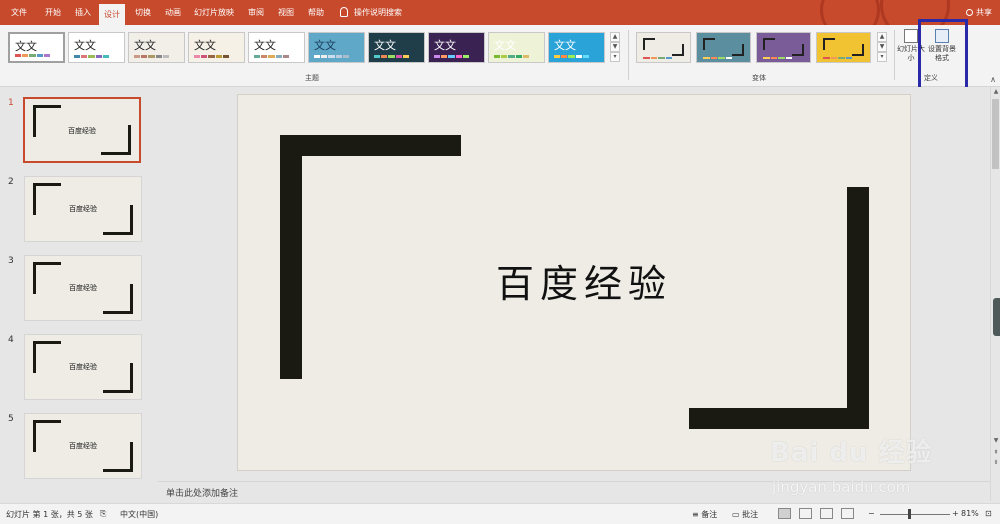 This screenshot has height=524, width=1000. I want to click on share-label: 共享, so click(984, 12).